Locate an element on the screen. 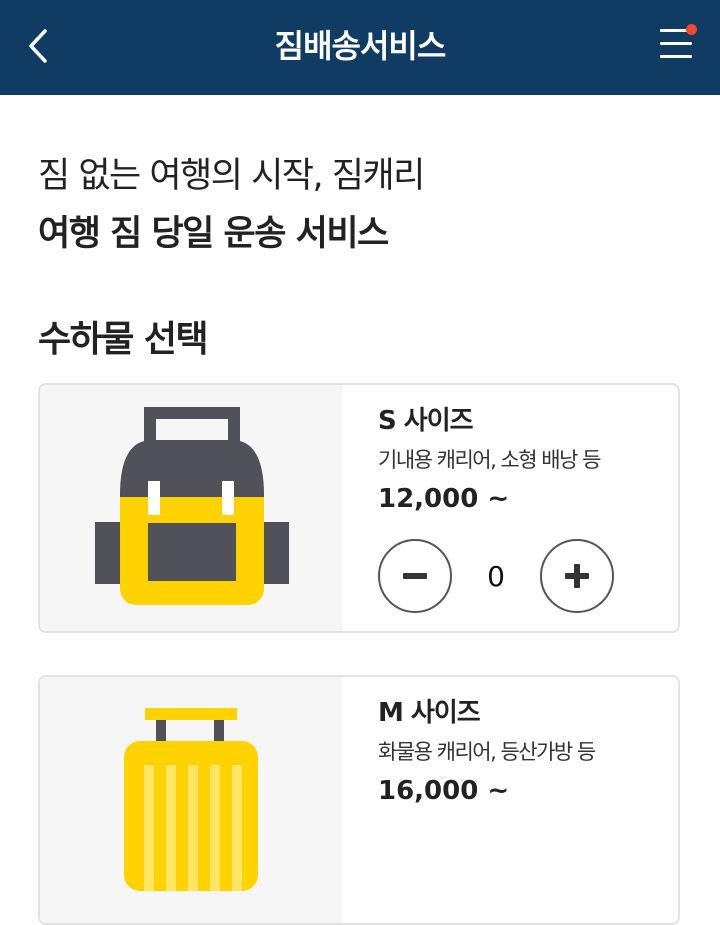 The image size is (720, 925). size-name: M 사이즈 is located at coordinates (429, 713).